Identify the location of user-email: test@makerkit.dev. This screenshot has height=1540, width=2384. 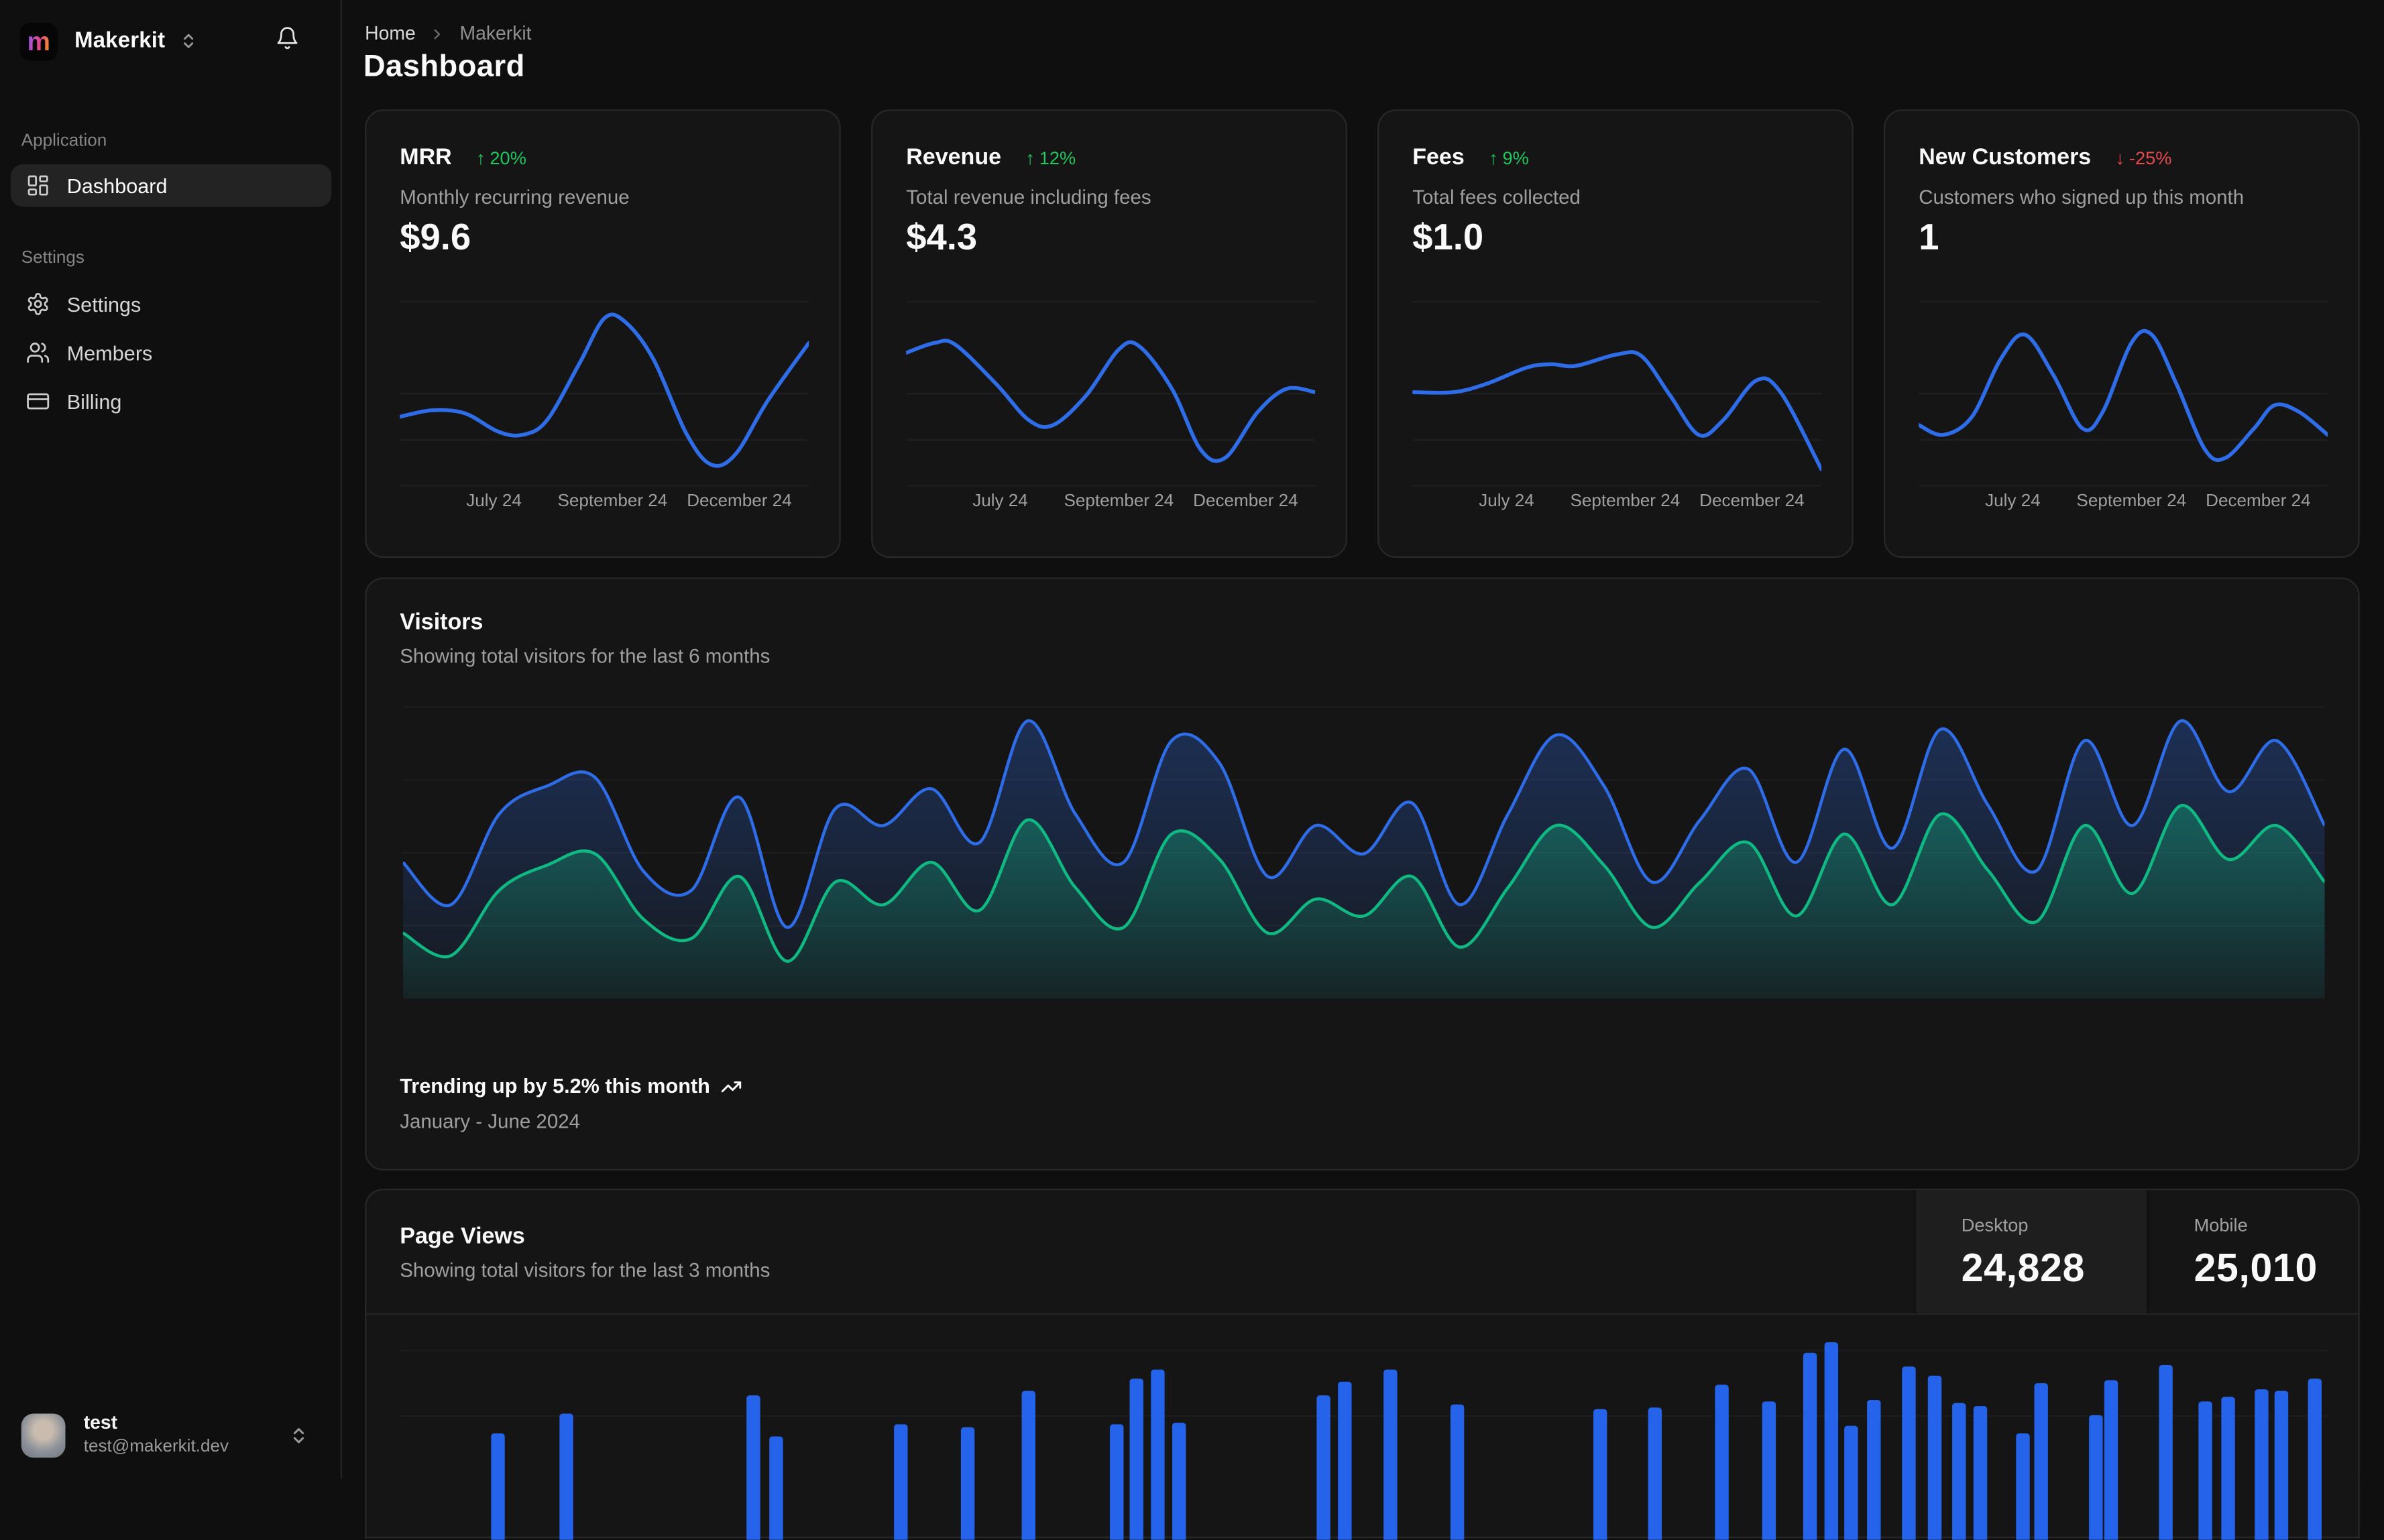
(156, 1446).